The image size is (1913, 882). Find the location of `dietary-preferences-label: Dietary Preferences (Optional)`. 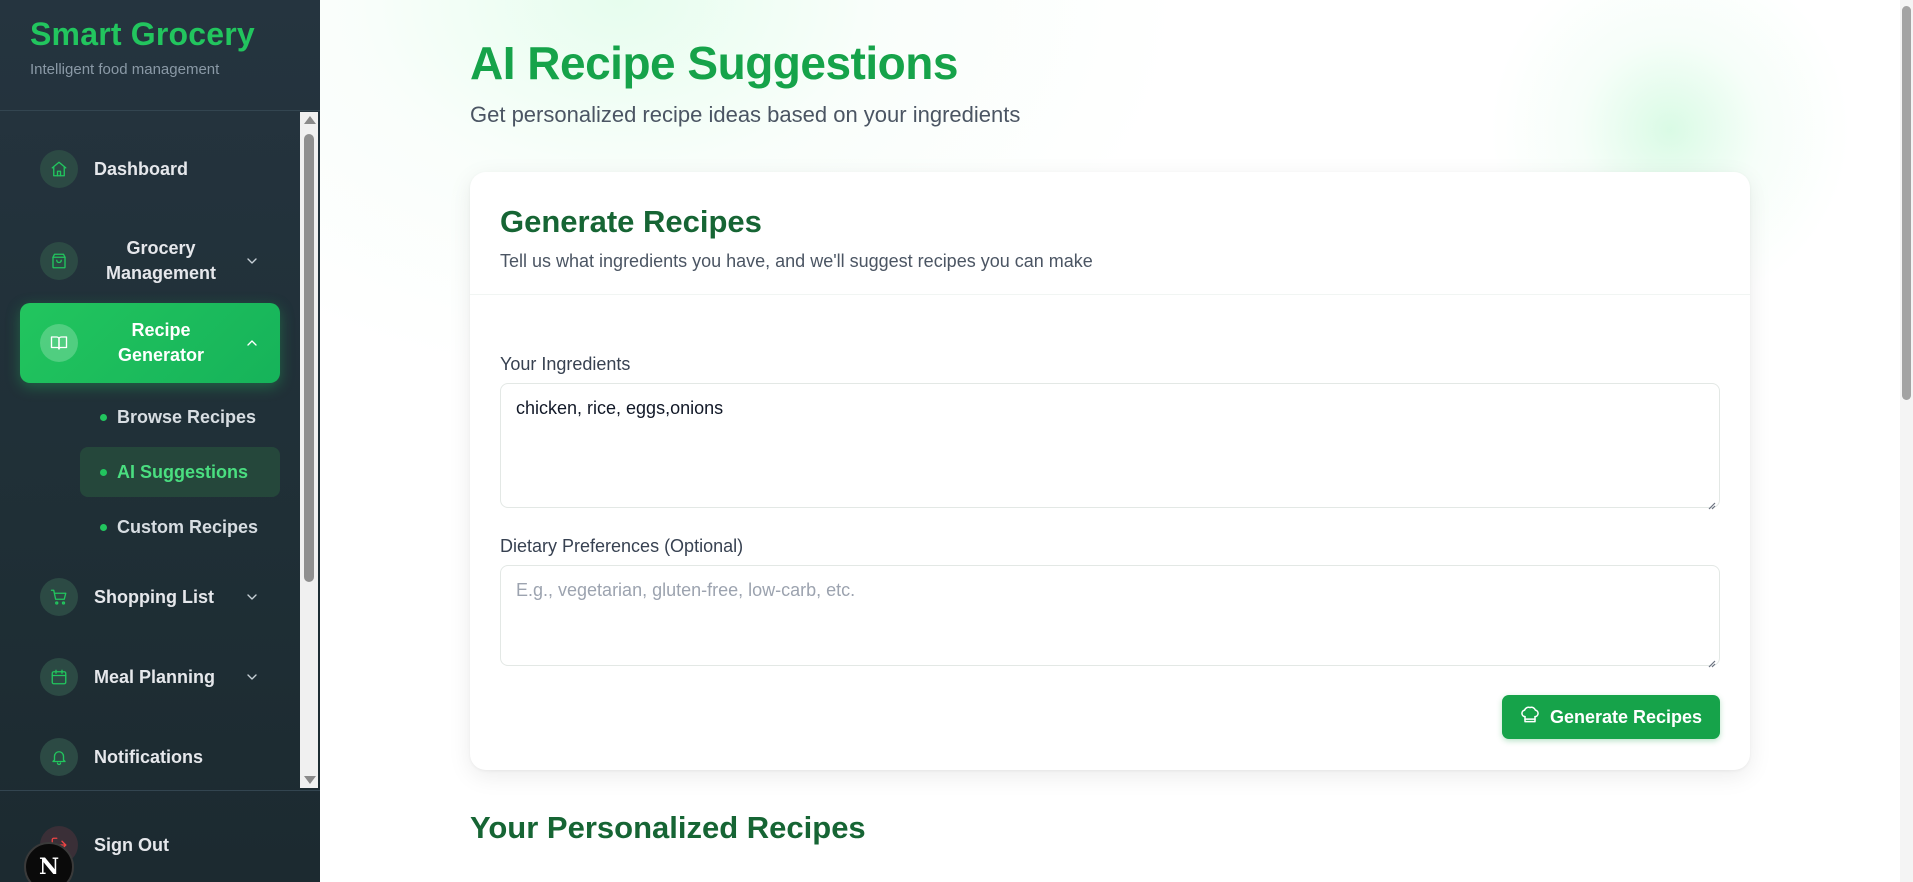

dietary-preferences-label: Dietary Preferences (Optional) is located at coordinates (622, 546).